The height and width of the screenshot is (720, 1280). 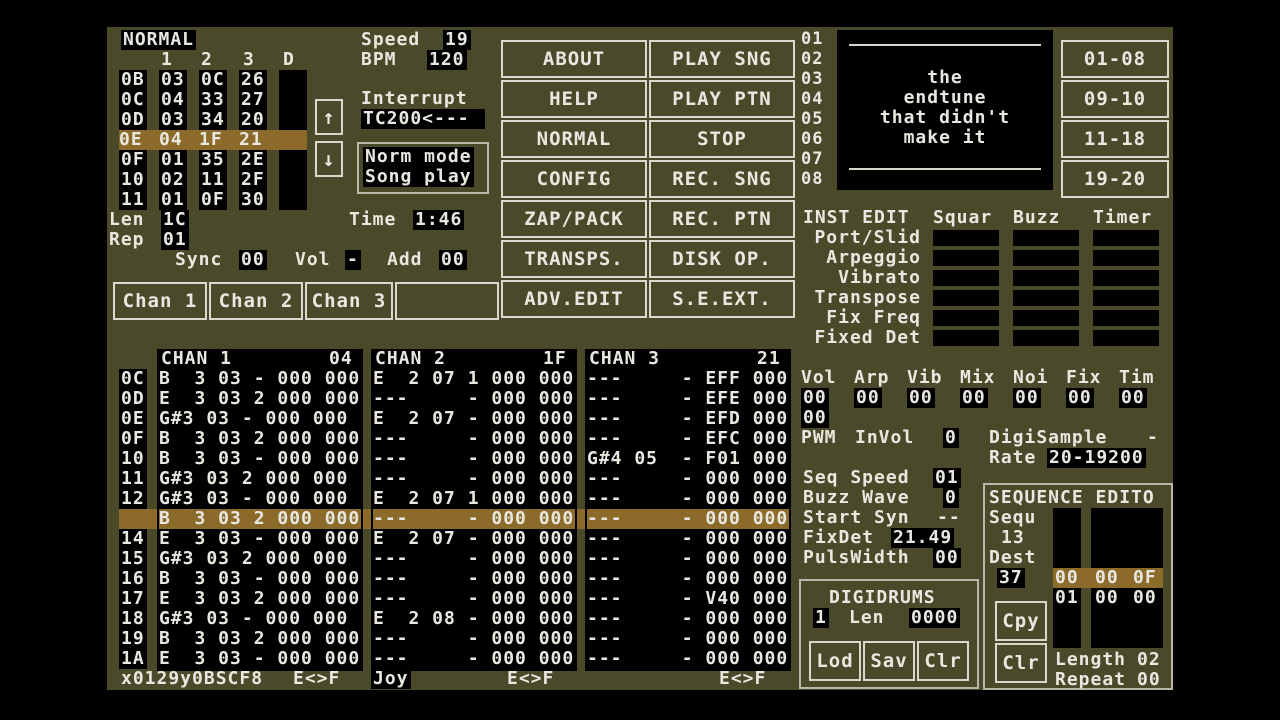 I want to click on order-cell: 30, so click(x=253, y=200).